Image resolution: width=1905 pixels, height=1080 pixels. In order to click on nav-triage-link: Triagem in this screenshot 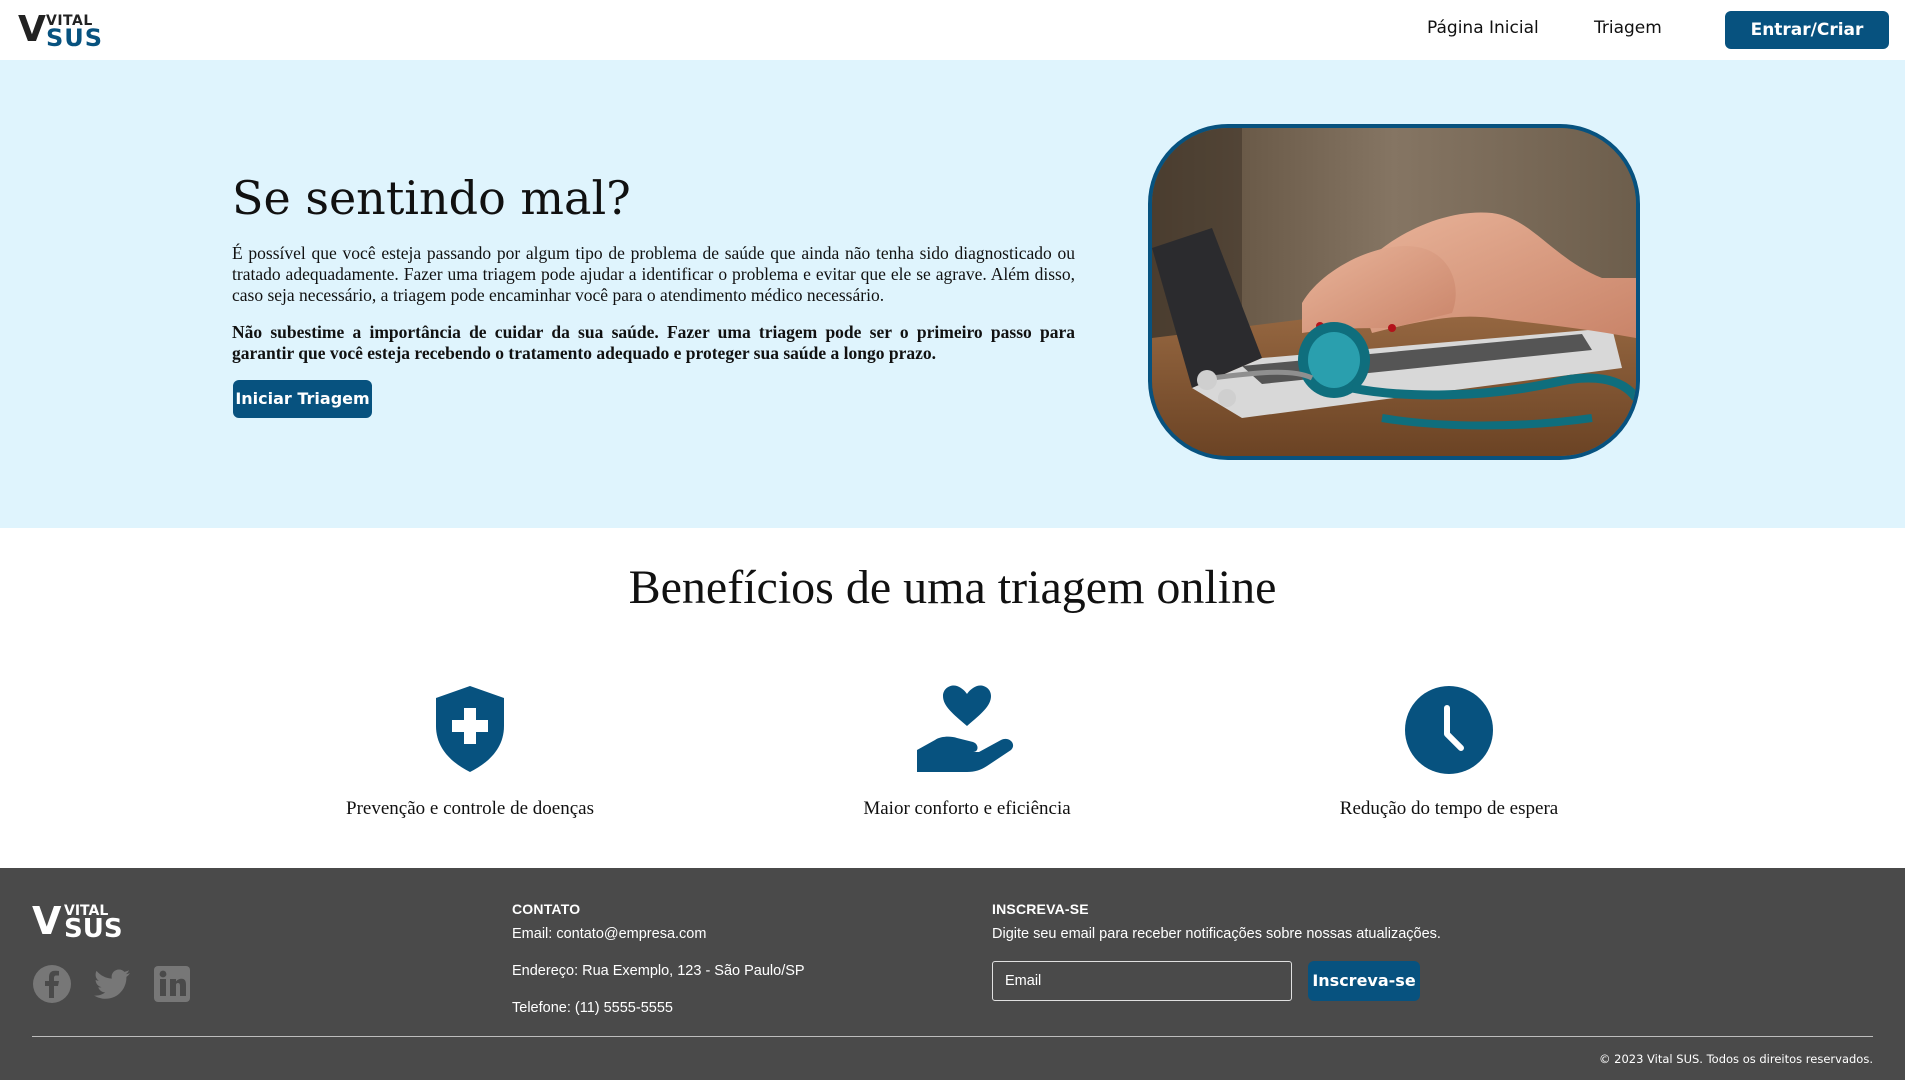, I will do `click(1628, 28)`.